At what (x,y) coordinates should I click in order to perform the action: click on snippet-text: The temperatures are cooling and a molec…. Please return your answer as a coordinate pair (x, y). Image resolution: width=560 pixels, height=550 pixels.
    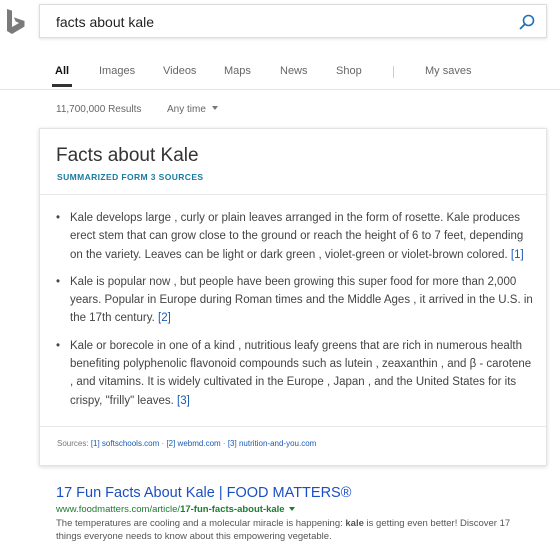
    Looking at the image, I should click on (201, 523).